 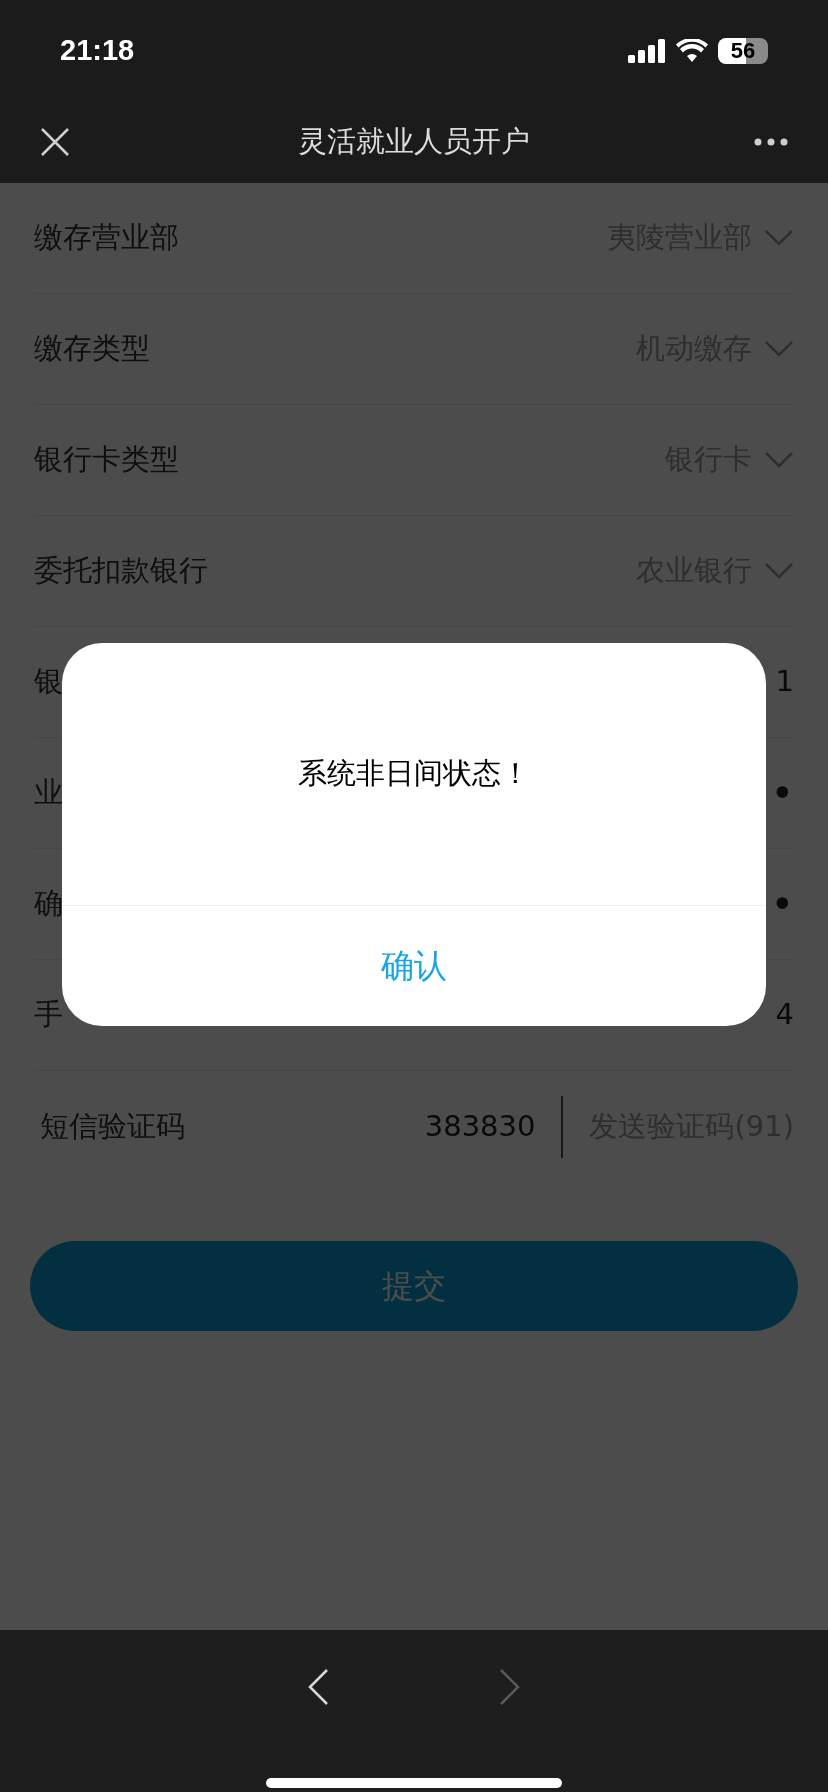 I want to click on field-label: 手, so click(x=48, y=1015).